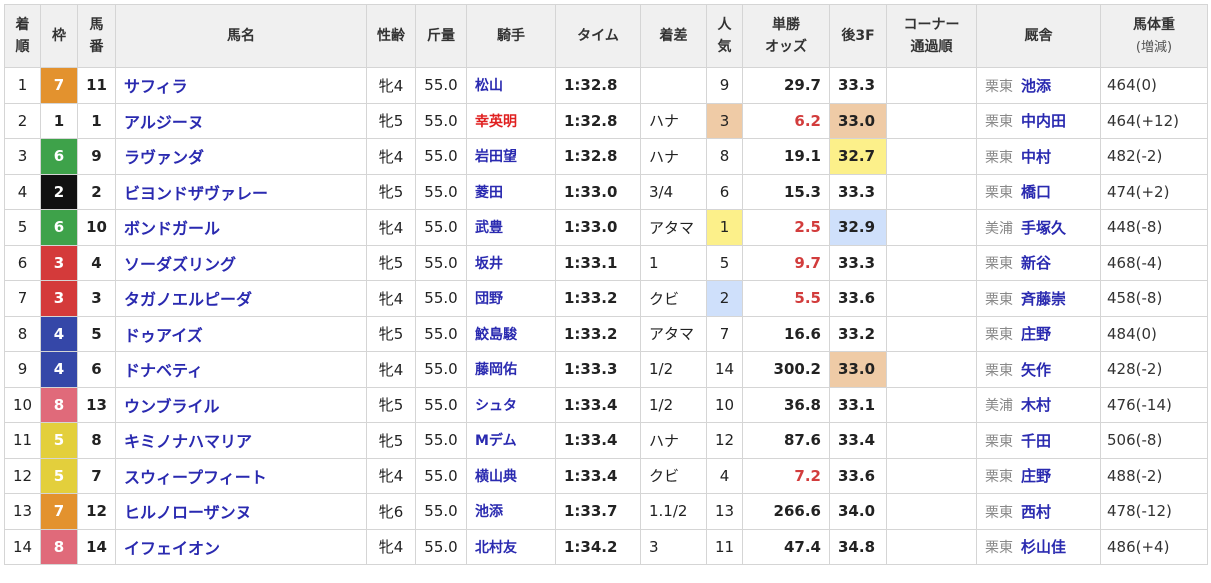  Describe the element at coordinates (858, 298) in the screenshot. I see `last-3f-time: 33.6` at that location.